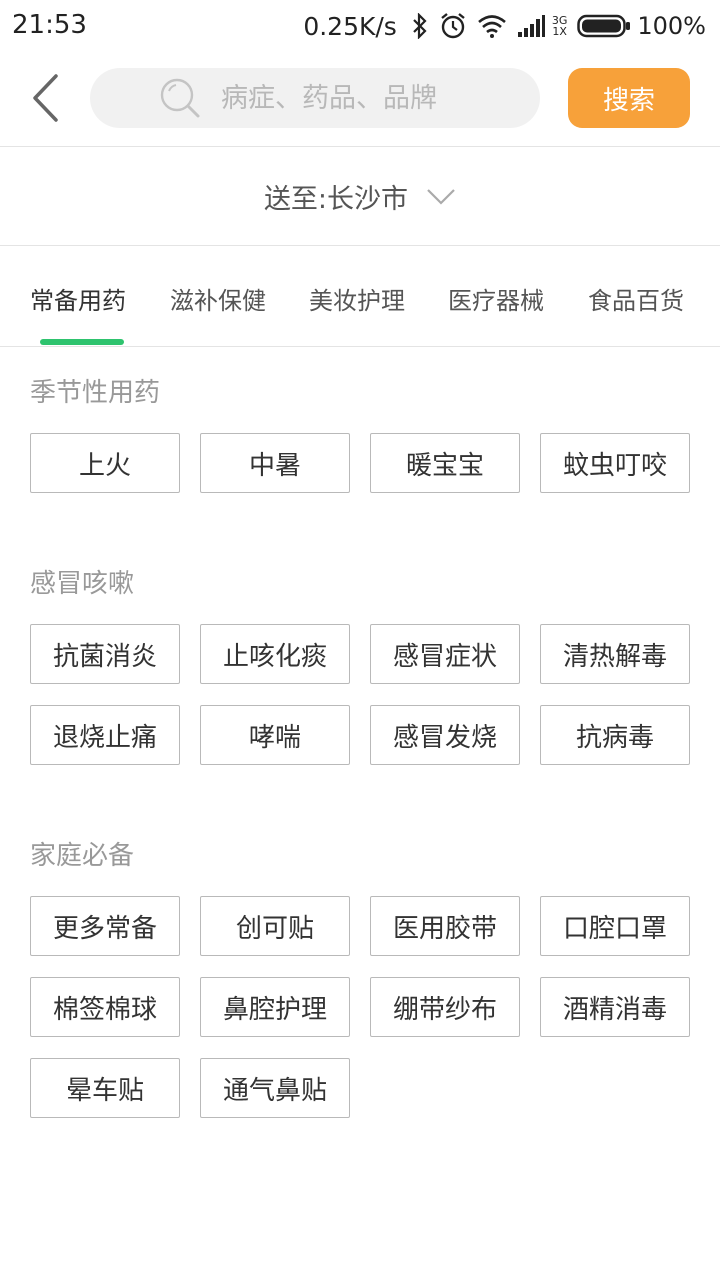 The image size is (720, 1280). I want to click on tab-medical-devices: 医疗器械, so click(496, 298).